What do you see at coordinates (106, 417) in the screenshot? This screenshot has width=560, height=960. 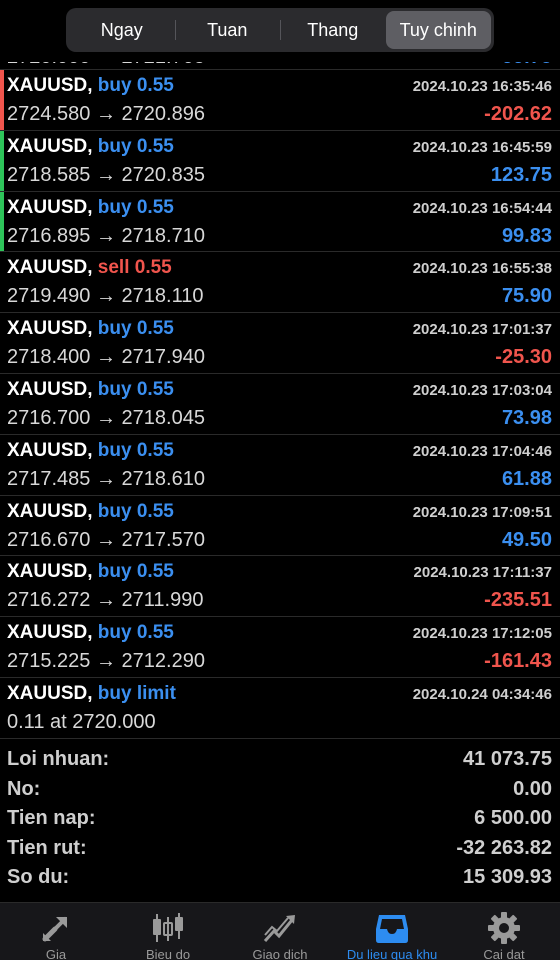 I see `deal-prices: 2716.700 → 2718.045` at bounding box center [106, 417].